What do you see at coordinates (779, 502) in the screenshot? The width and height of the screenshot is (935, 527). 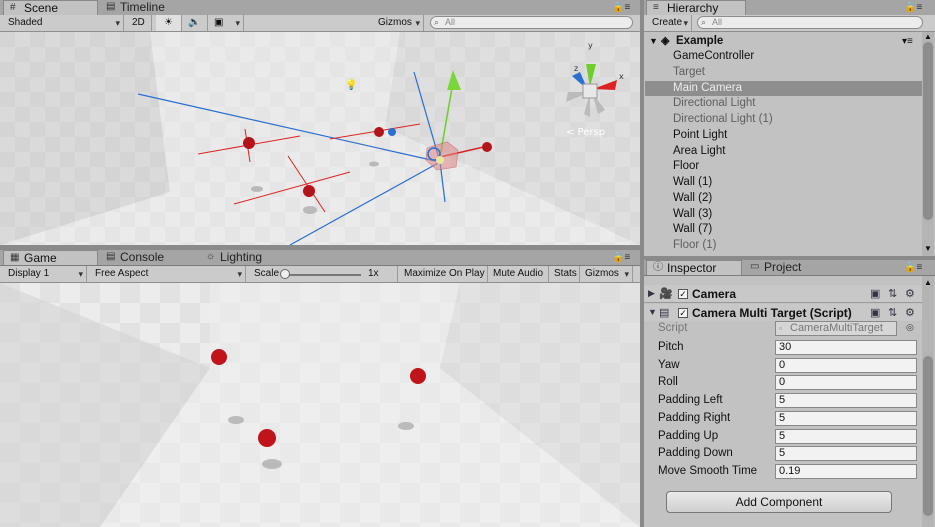 I see `add-component-button: Add Component` at bounding box center [779, 502].